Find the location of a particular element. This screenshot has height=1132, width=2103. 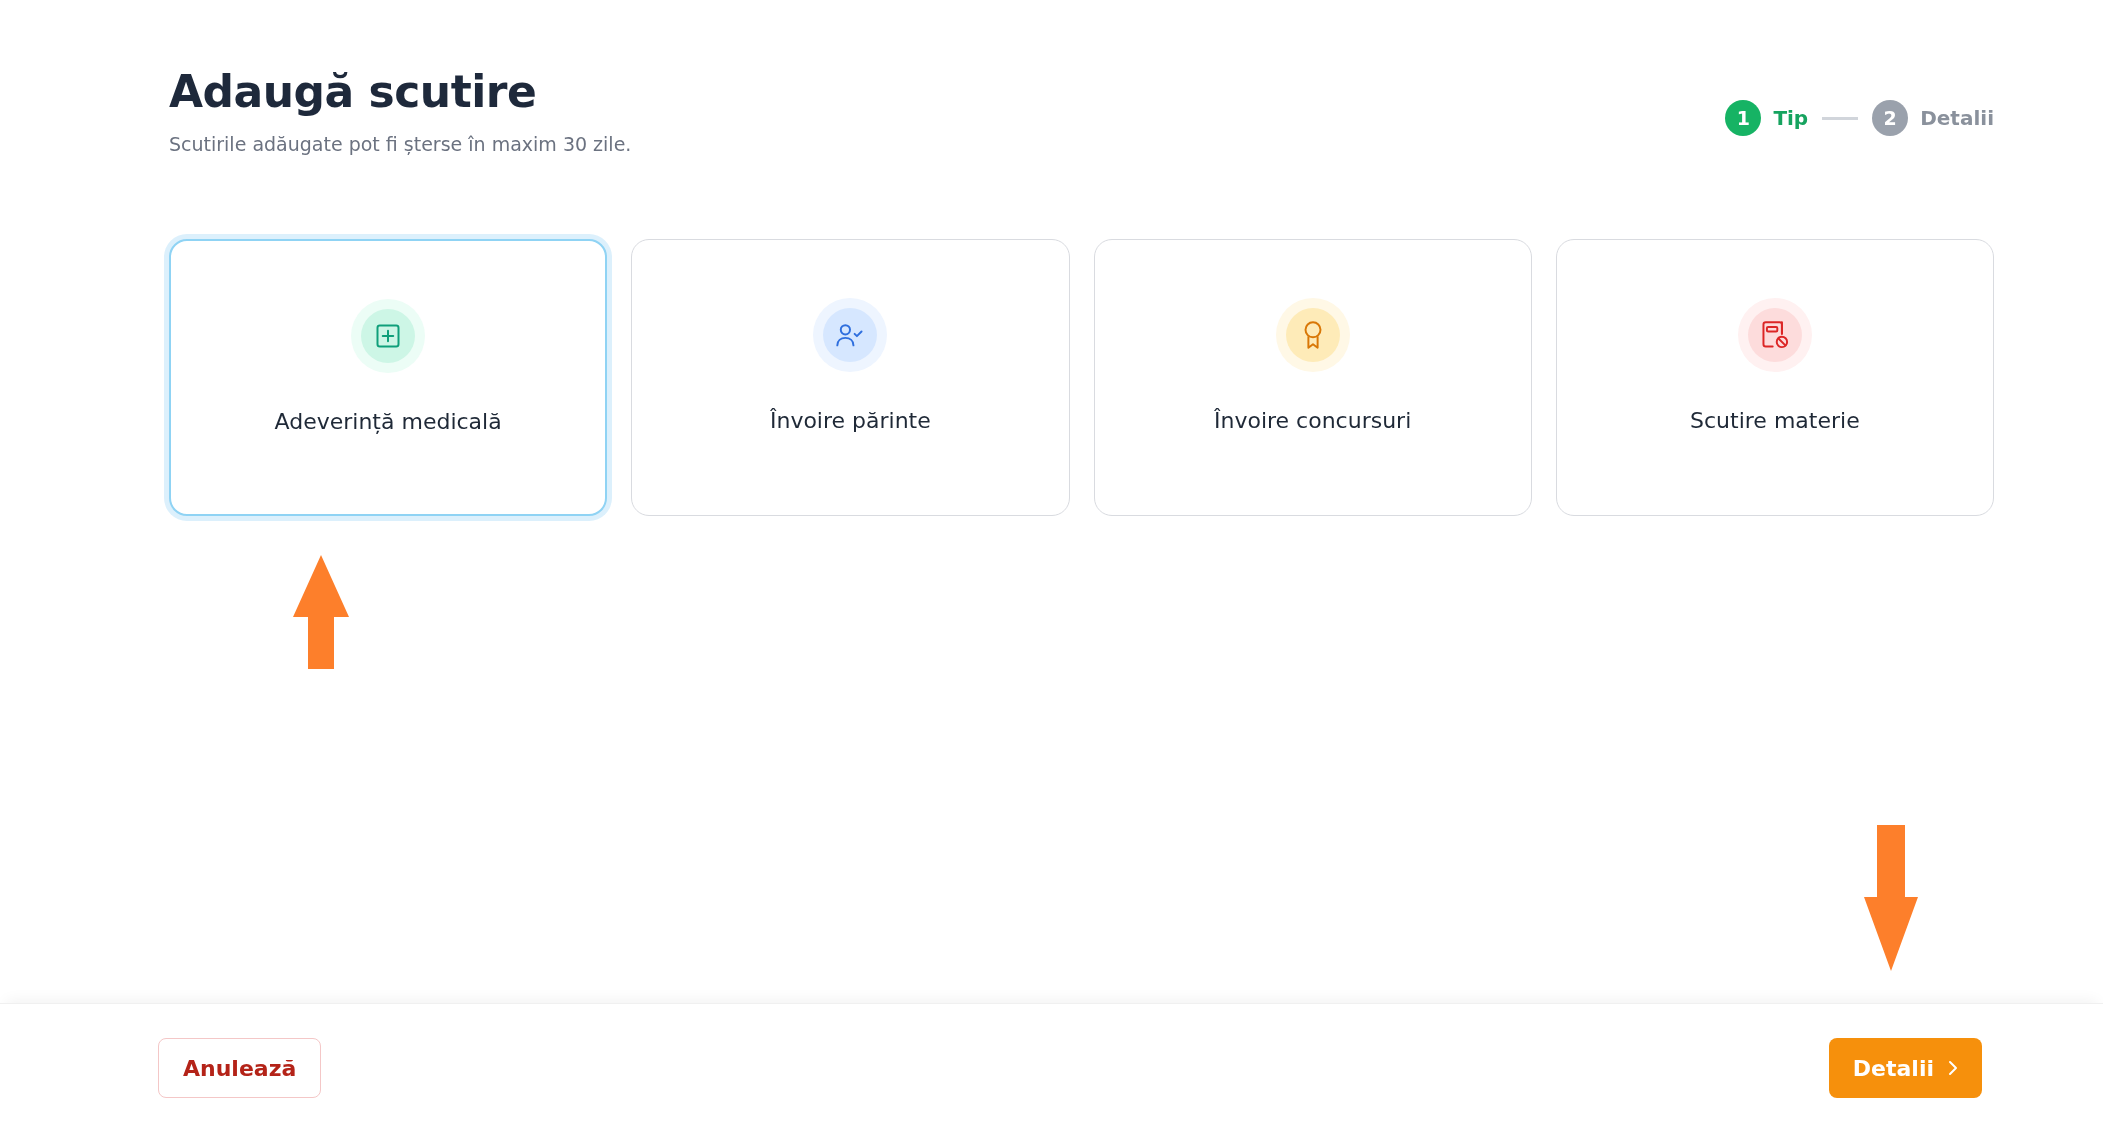

step-label: Detalii is located at coordinates (1957, 118).